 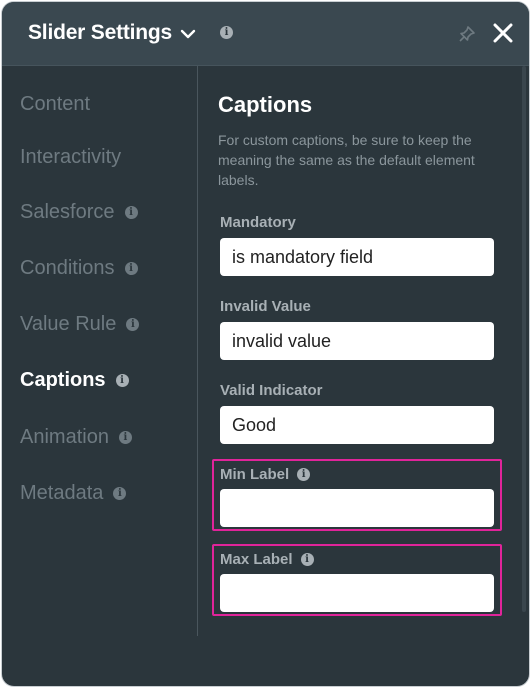 I want to click on sidebar-item-salesforce: Salesforce i, so click(x=79, y=212).